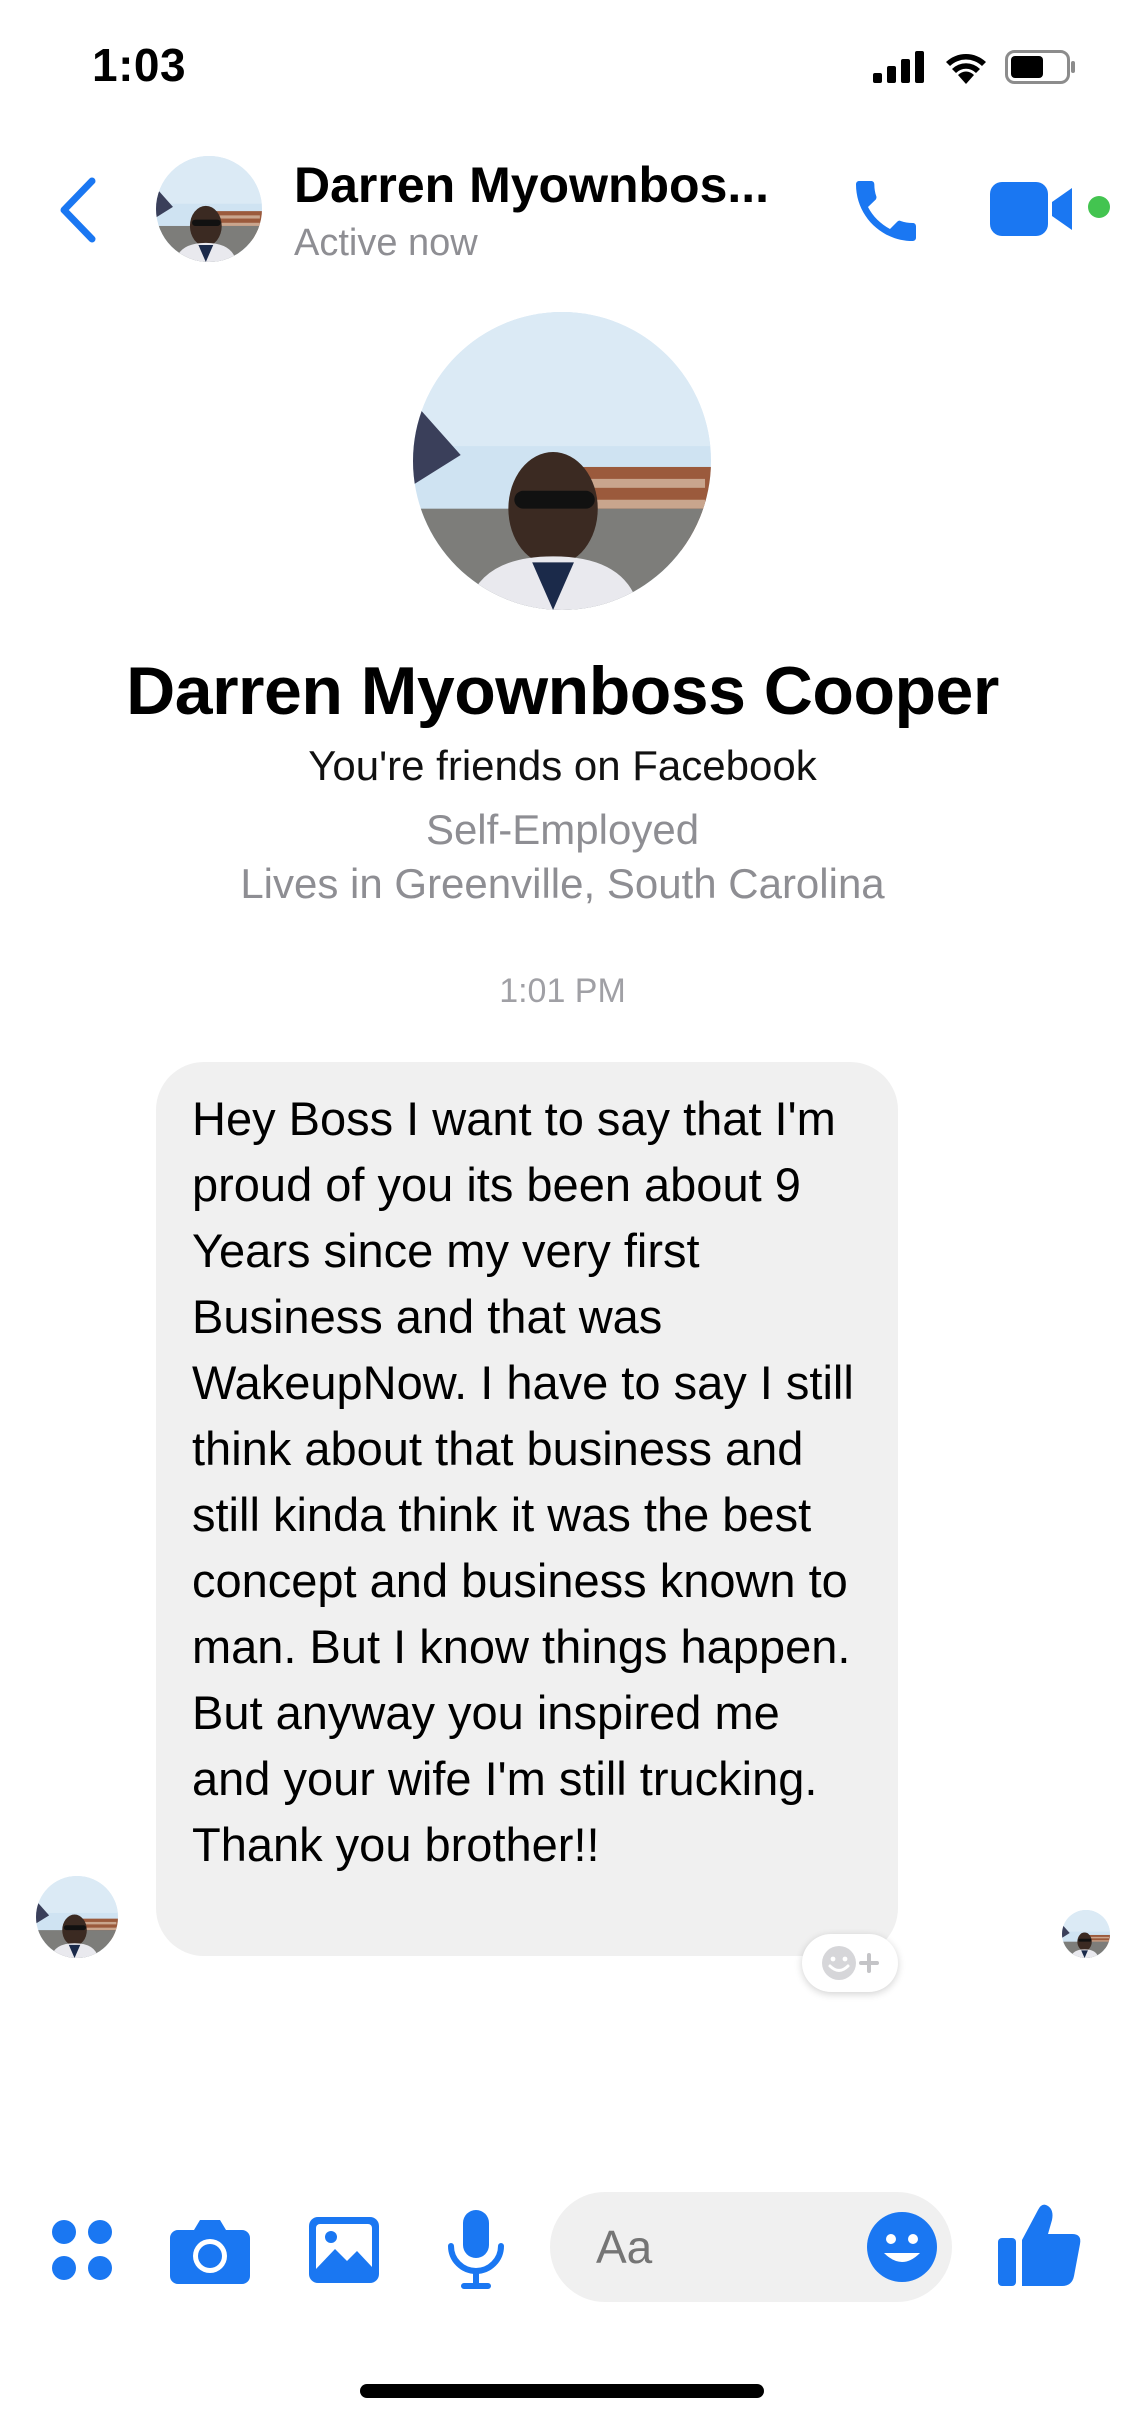  What do you see at coordinates (562, 765) in the screenshot?
I see `friendship-status: You're friends on Facebook` at bounding box center [562, 765].